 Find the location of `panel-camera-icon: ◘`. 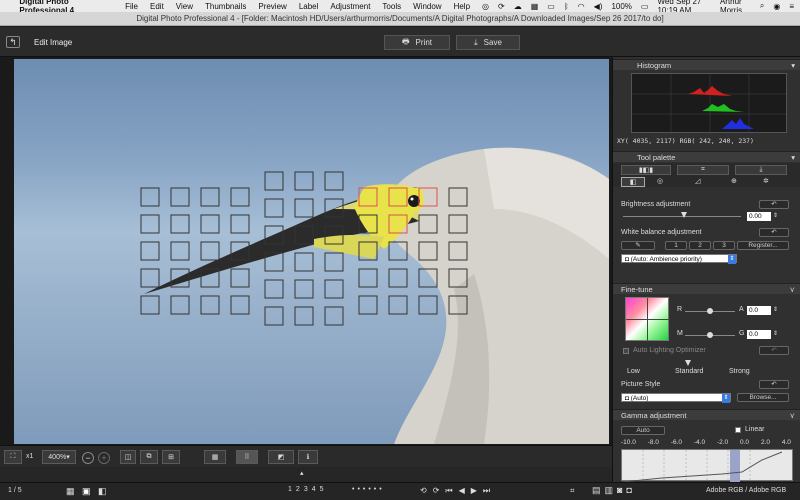

panel-camera-icon: ◘ is located at coordinates (628, 490).